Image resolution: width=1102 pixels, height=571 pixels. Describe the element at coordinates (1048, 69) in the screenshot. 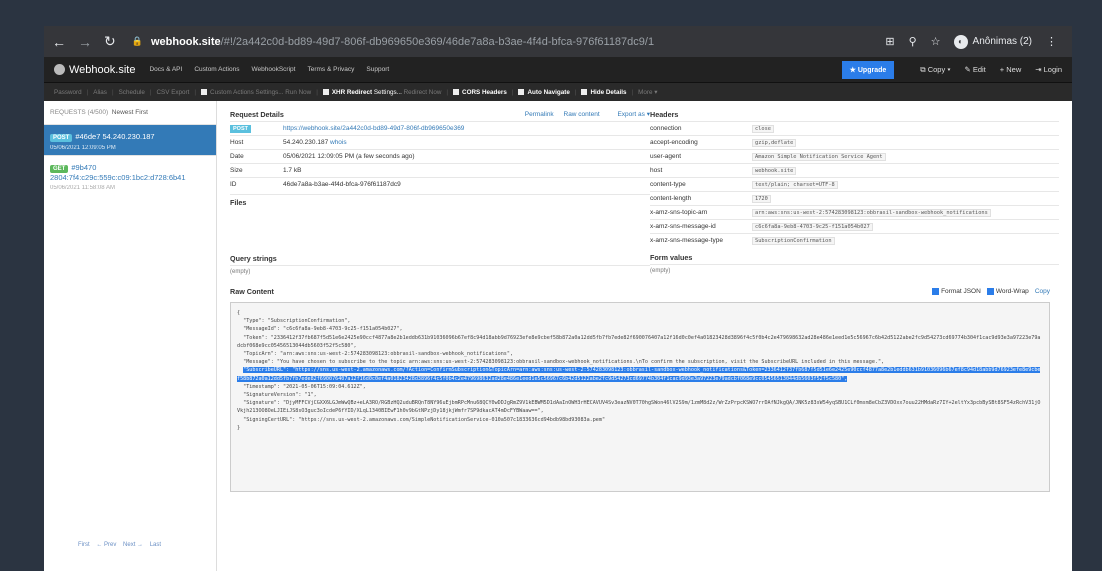

I see `login-button: ⇥ Login` at that location.